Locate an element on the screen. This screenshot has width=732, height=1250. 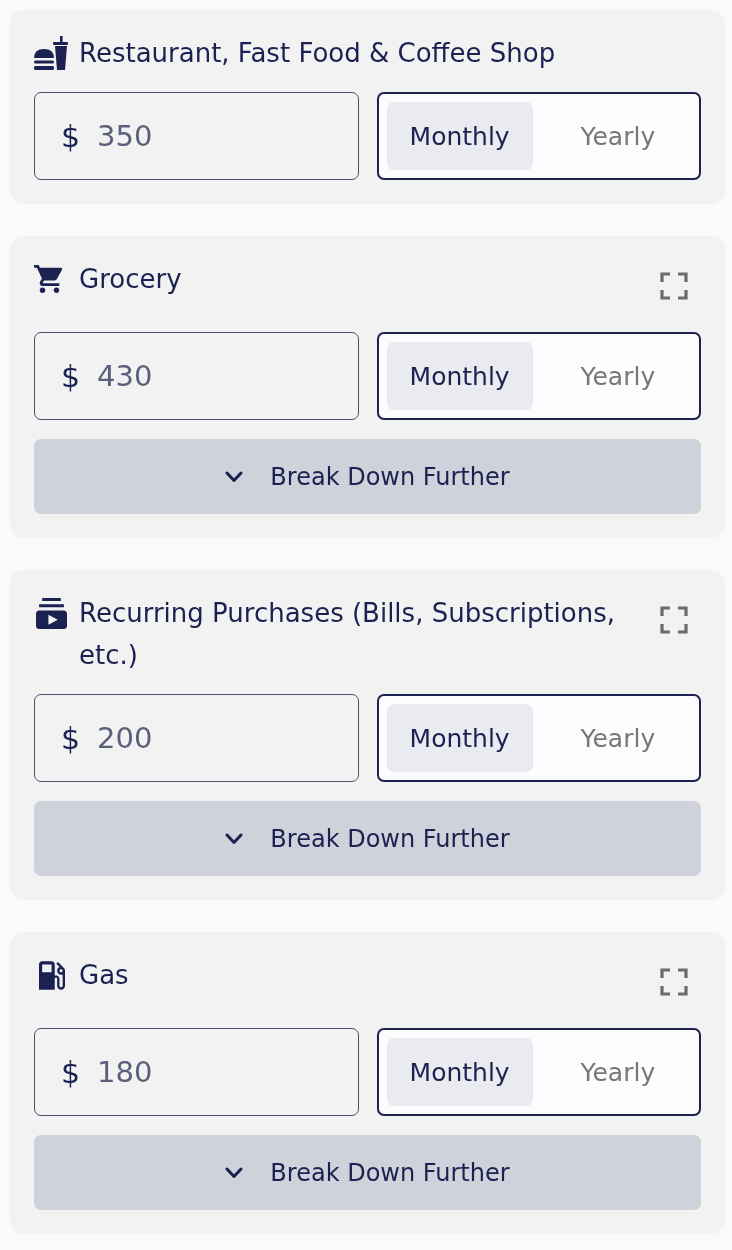
category-title: Recurring Purchases (Bills, Subscriptions, etc.) is located at coordinates (348, 634).